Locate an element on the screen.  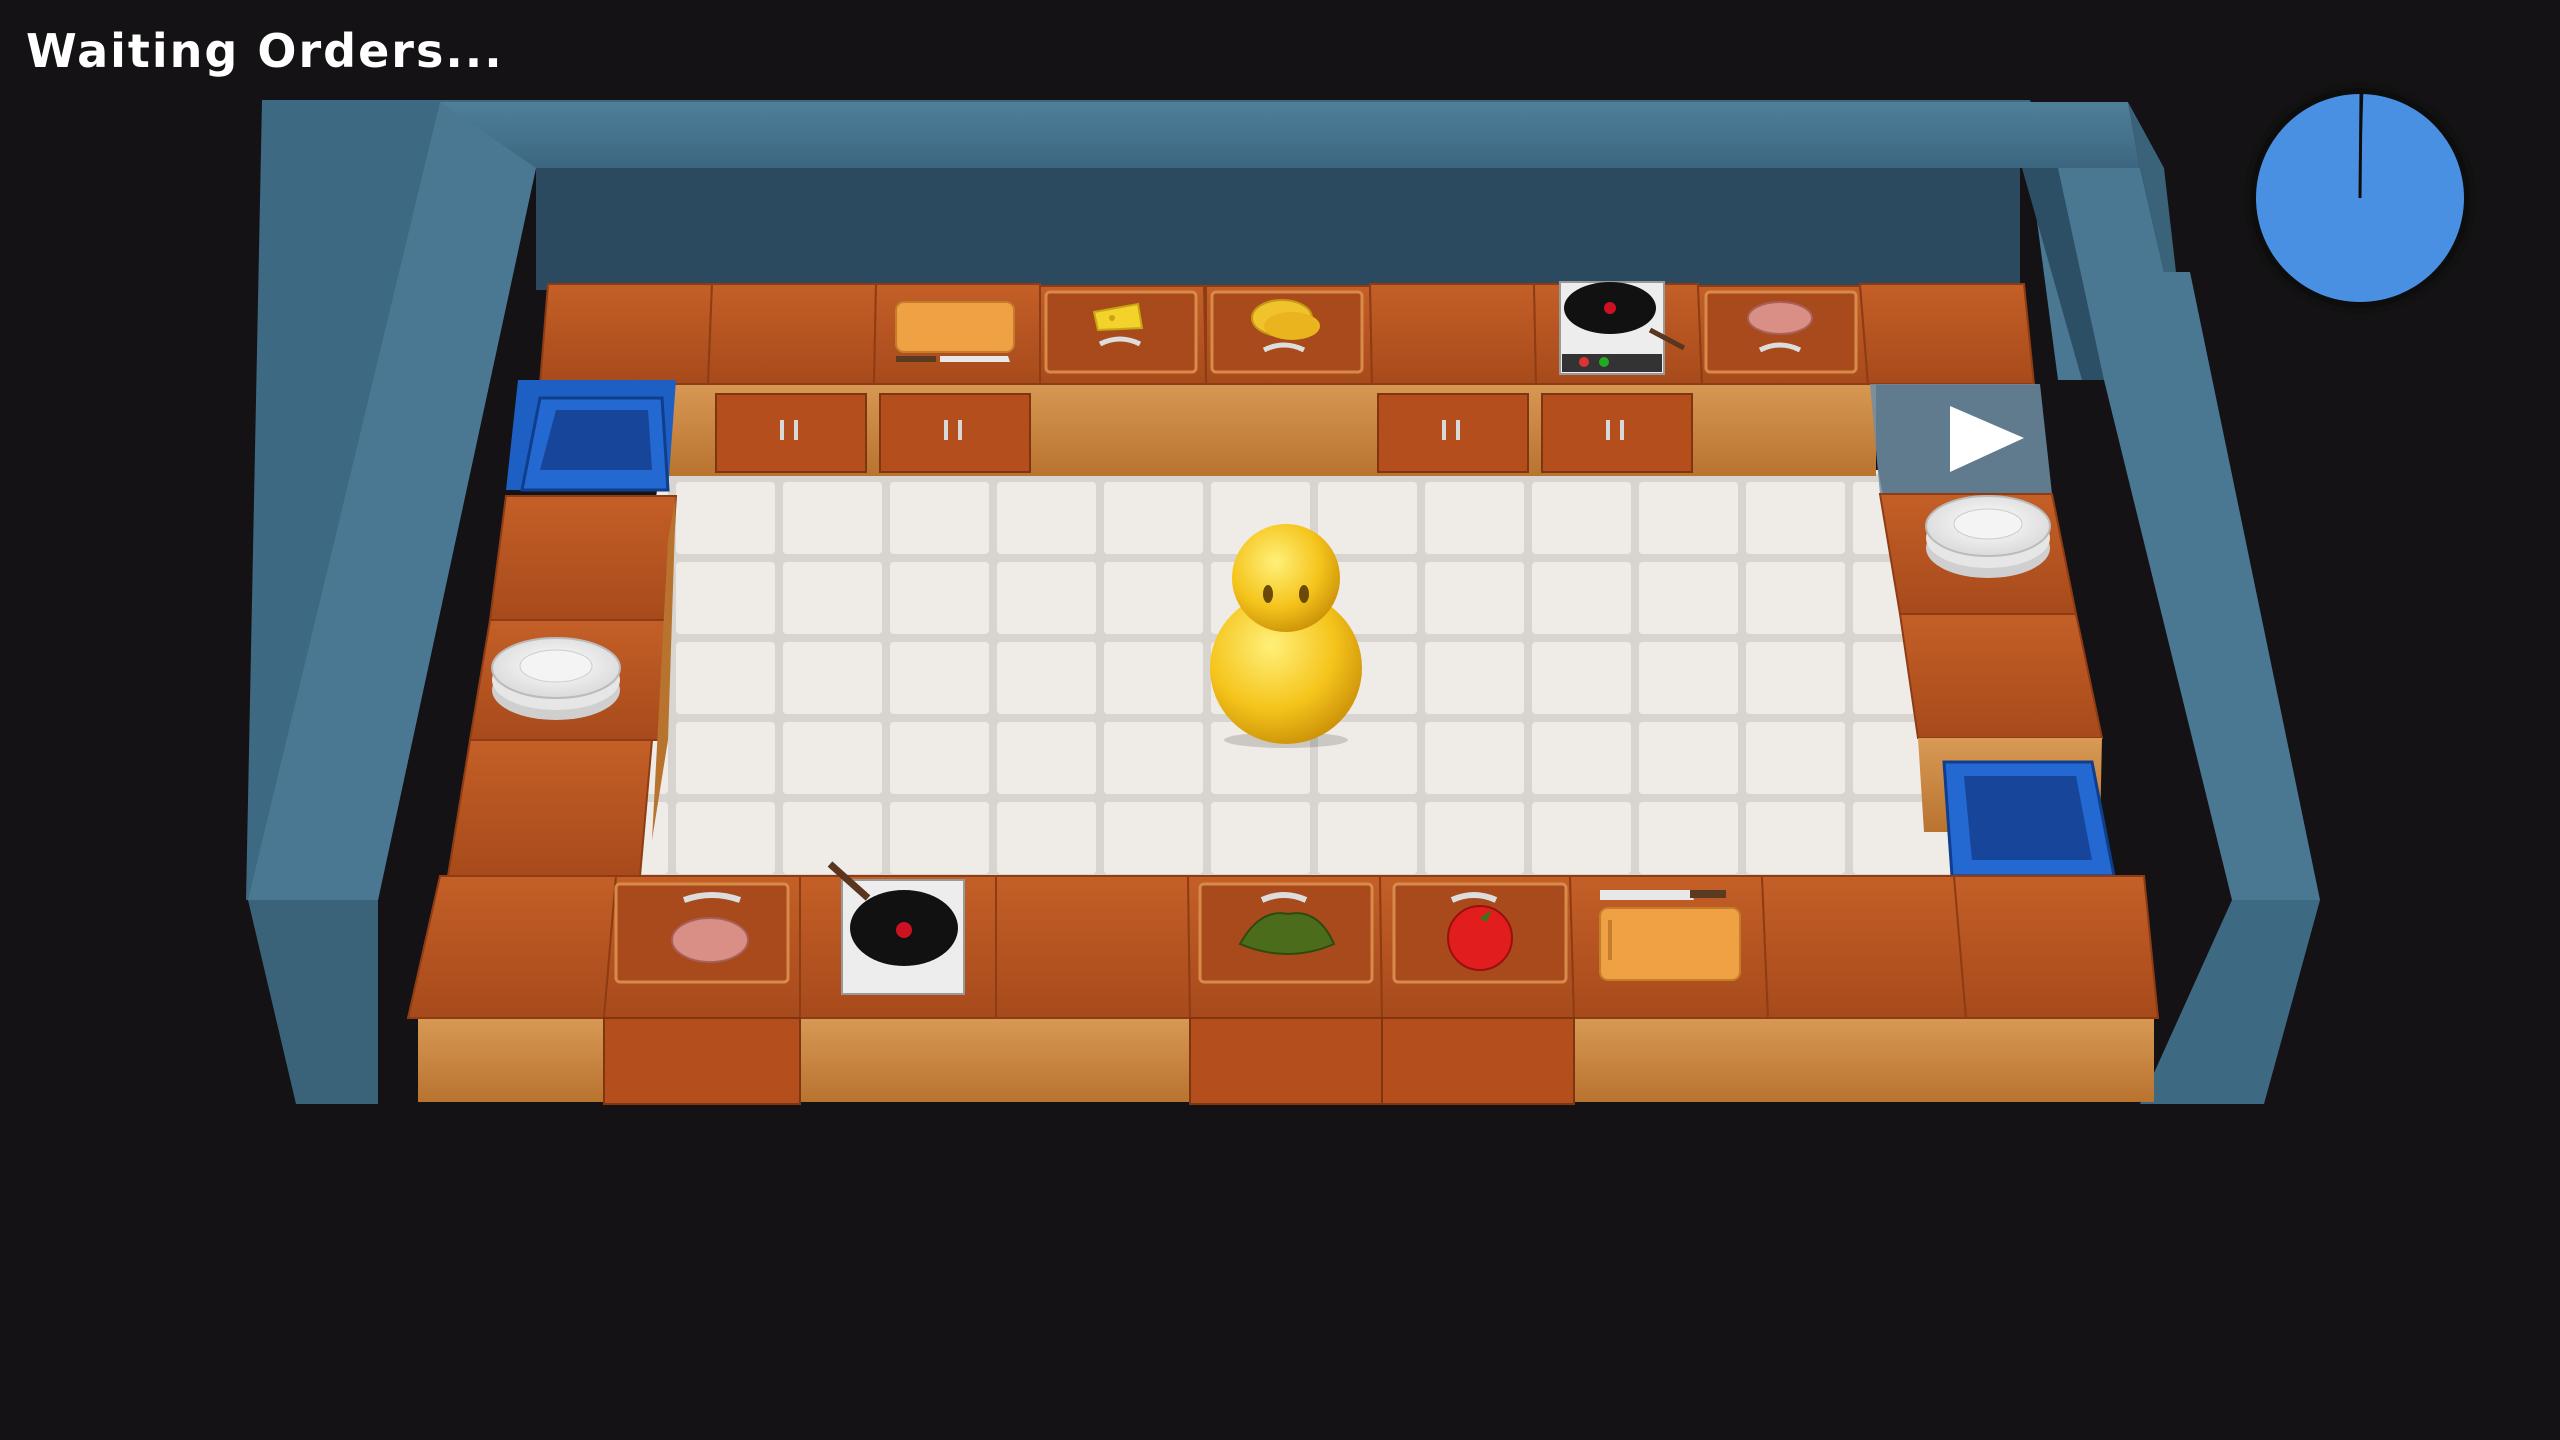
plate-stack-left is located at coordinates (556, 678).